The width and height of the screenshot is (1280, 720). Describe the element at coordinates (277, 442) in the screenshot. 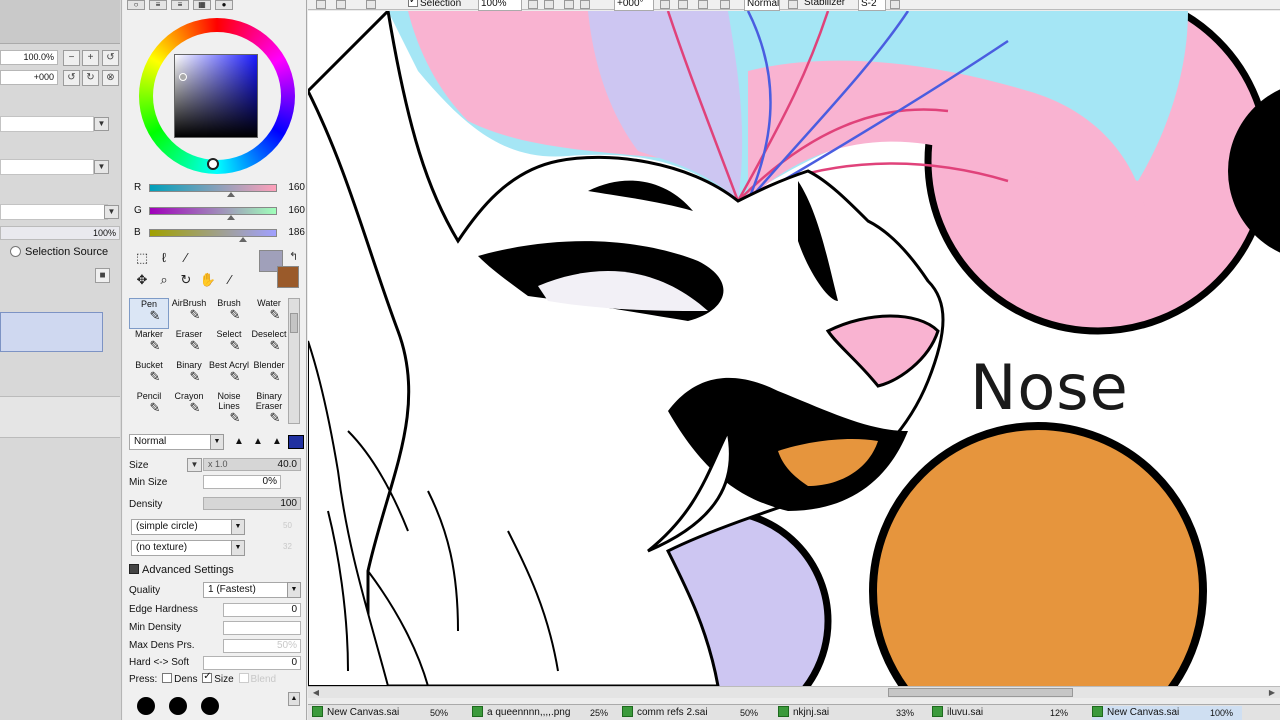

I see `hard-shape-icon: ▲` at that location.